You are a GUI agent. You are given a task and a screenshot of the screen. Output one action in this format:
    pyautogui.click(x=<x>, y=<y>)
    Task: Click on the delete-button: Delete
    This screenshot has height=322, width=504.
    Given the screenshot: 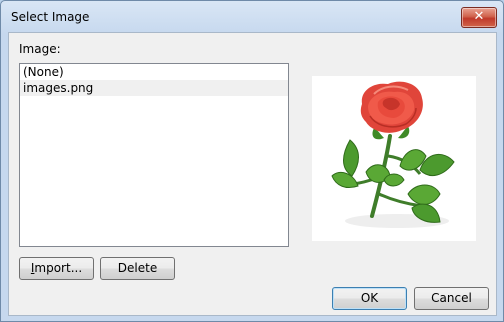 What is the action you would take?
    pyautogui.click(x=137, y=268)
    